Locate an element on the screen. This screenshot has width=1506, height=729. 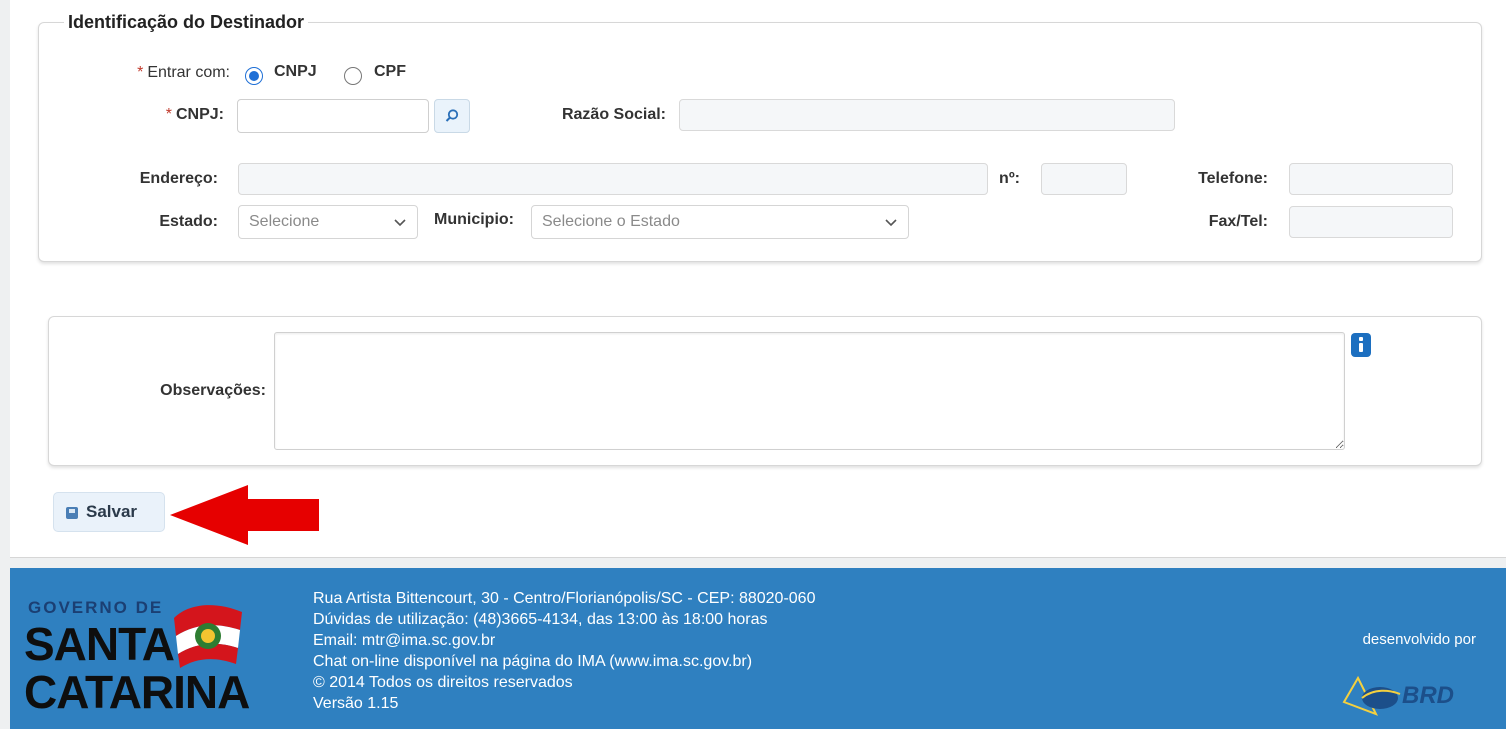
entrar-com-label: * Entrar com: is located at coordinates (165, 73).